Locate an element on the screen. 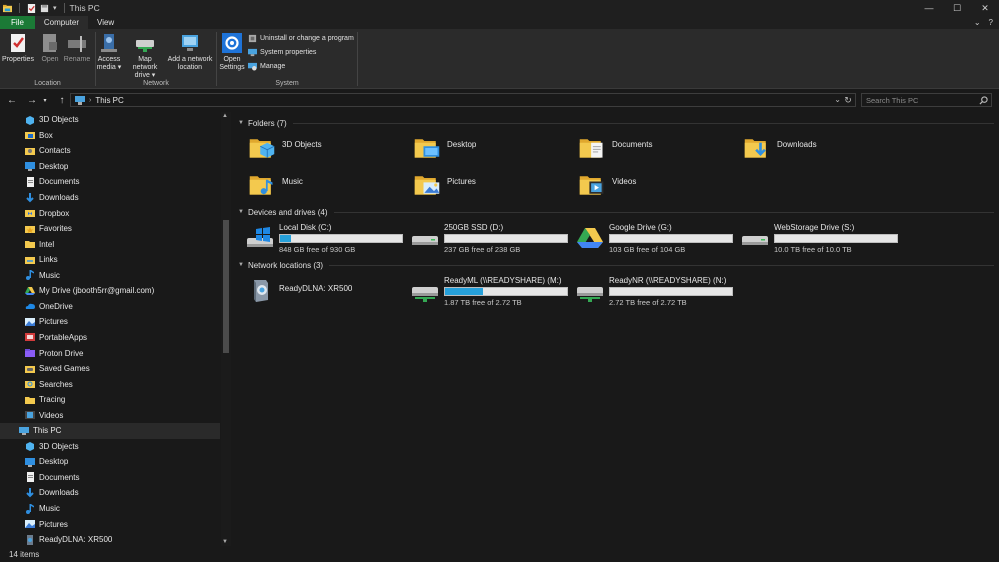 The height and width of the screenshot is (562, 999). folder-tile: Downloads is located at coordinates (780, 148).